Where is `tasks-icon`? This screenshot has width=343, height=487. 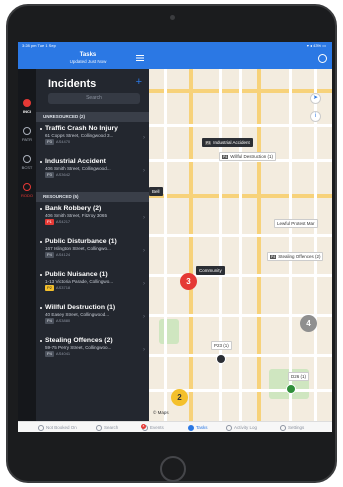
tasks-icon is located at coordinates (191, 427).